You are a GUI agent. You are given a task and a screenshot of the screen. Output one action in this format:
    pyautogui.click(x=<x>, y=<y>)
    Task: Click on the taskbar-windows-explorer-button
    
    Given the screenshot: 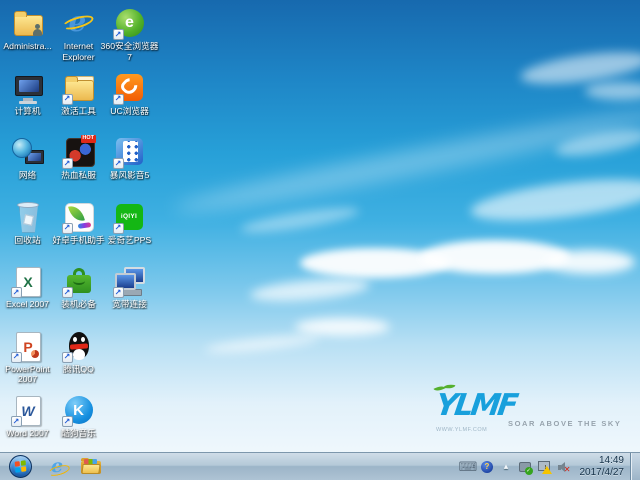 What is the action you would take?
    pyautogui.click(x=91, y=467)
    